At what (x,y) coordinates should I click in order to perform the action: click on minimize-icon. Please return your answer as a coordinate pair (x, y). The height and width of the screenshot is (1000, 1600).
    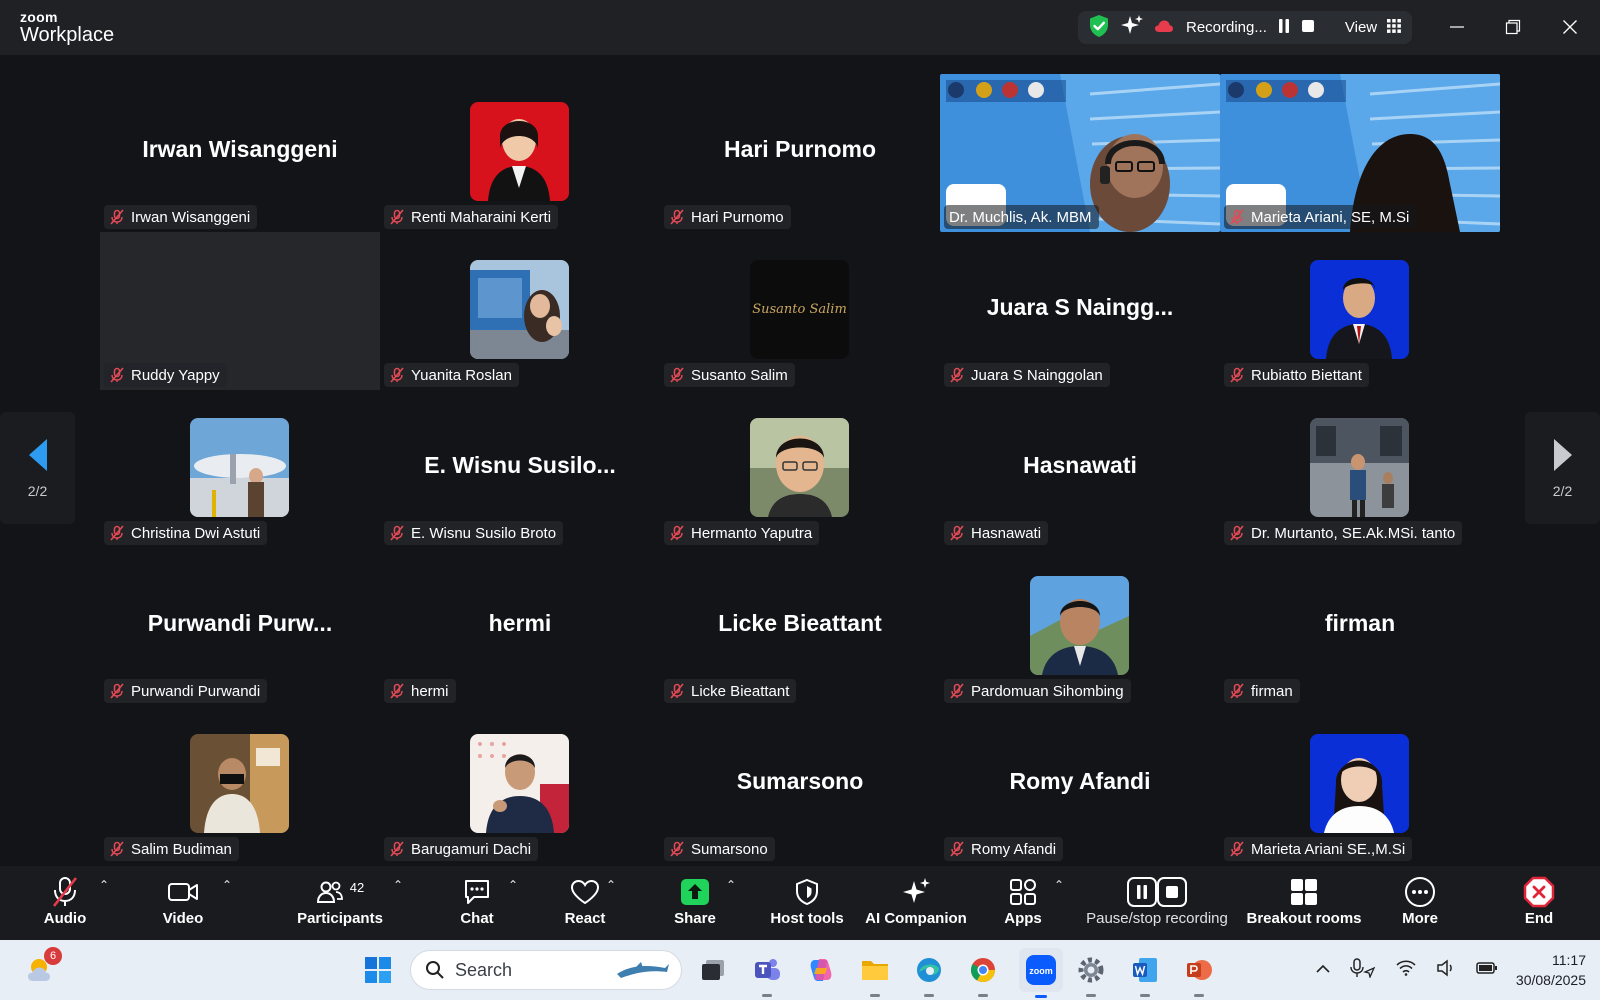
    Looking at the image, I should click on (1457, 27).